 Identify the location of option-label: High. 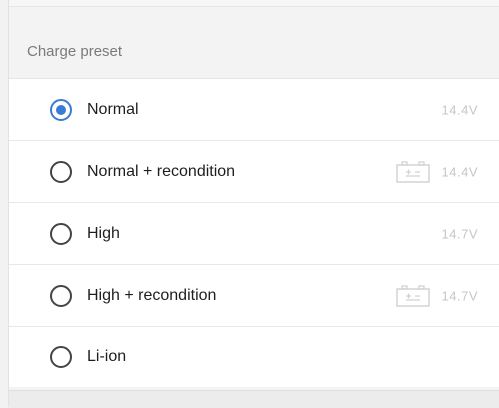
(103, 233).